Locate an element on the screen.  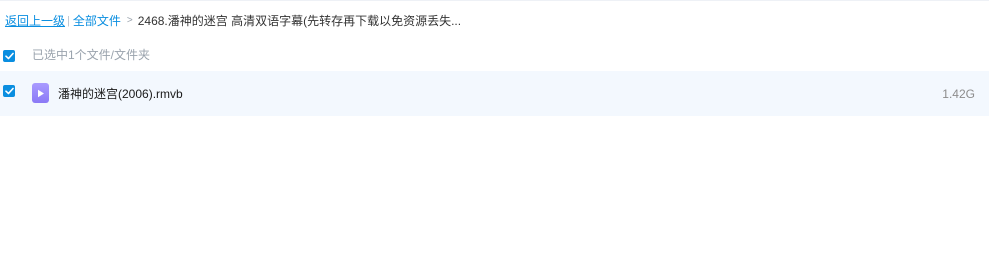
select-all-checkbox is located at coordinates (9, 56).